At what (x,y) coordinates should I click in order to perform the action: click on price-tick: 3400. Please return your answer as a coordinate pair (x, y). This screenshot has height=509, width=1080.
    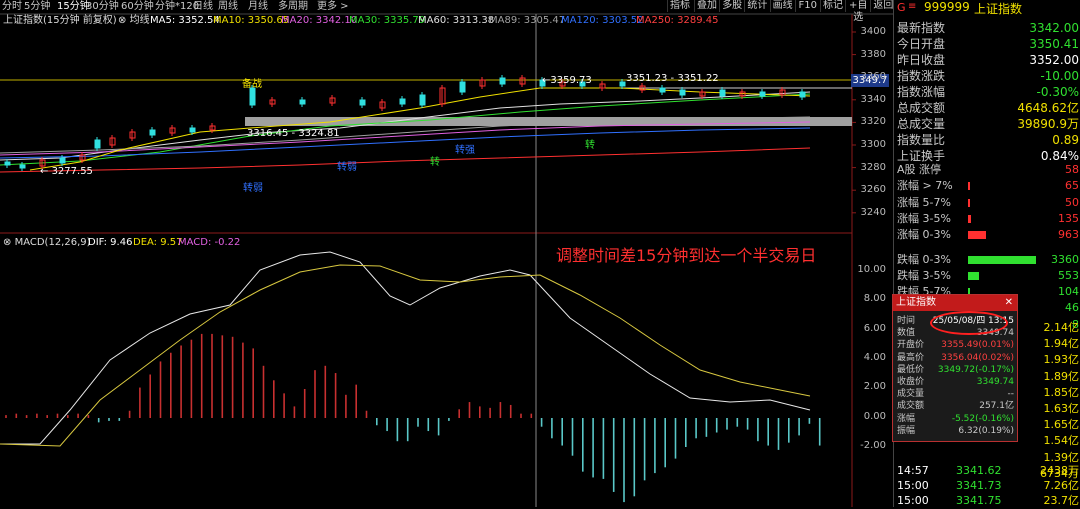
    Looking at the image, I should click on (873, 31).